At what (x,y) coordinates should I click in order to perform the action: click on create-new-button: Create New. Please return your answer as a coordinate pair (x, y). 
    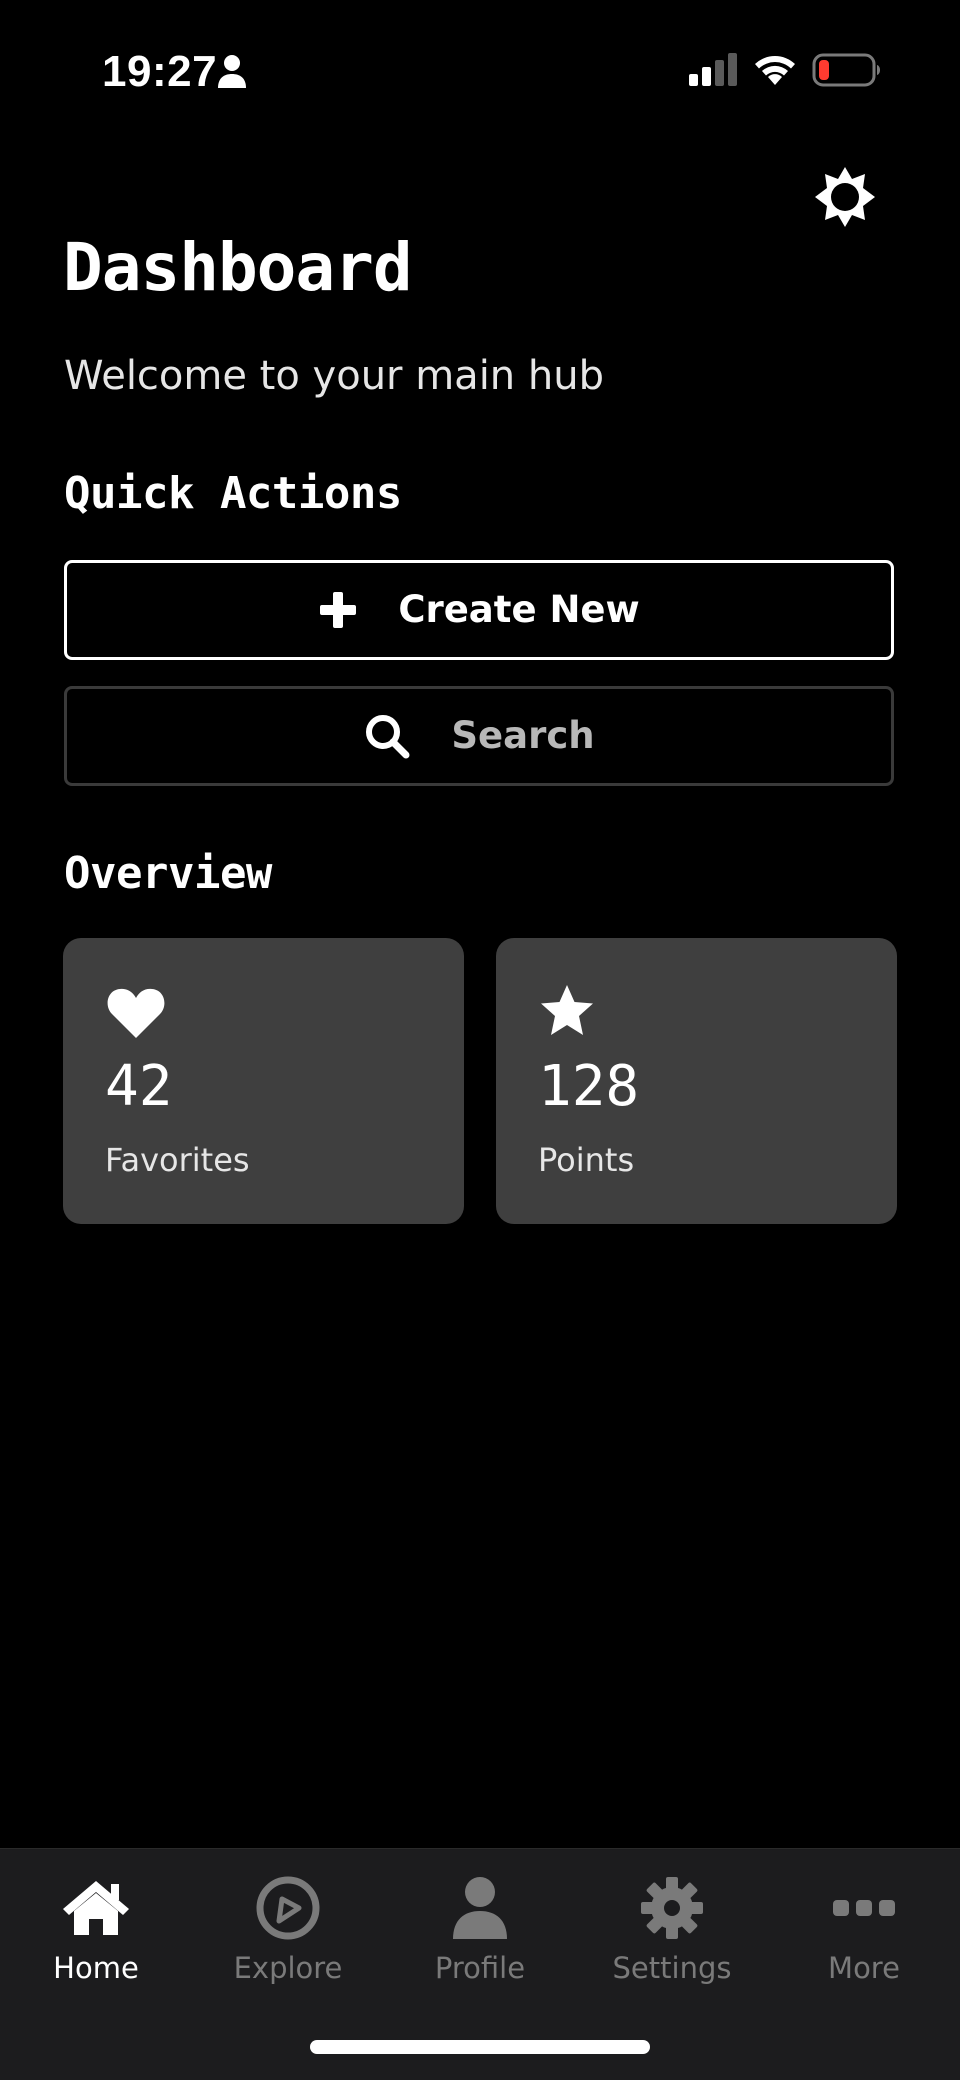
    Looking at the image, I should click on (479, 610).